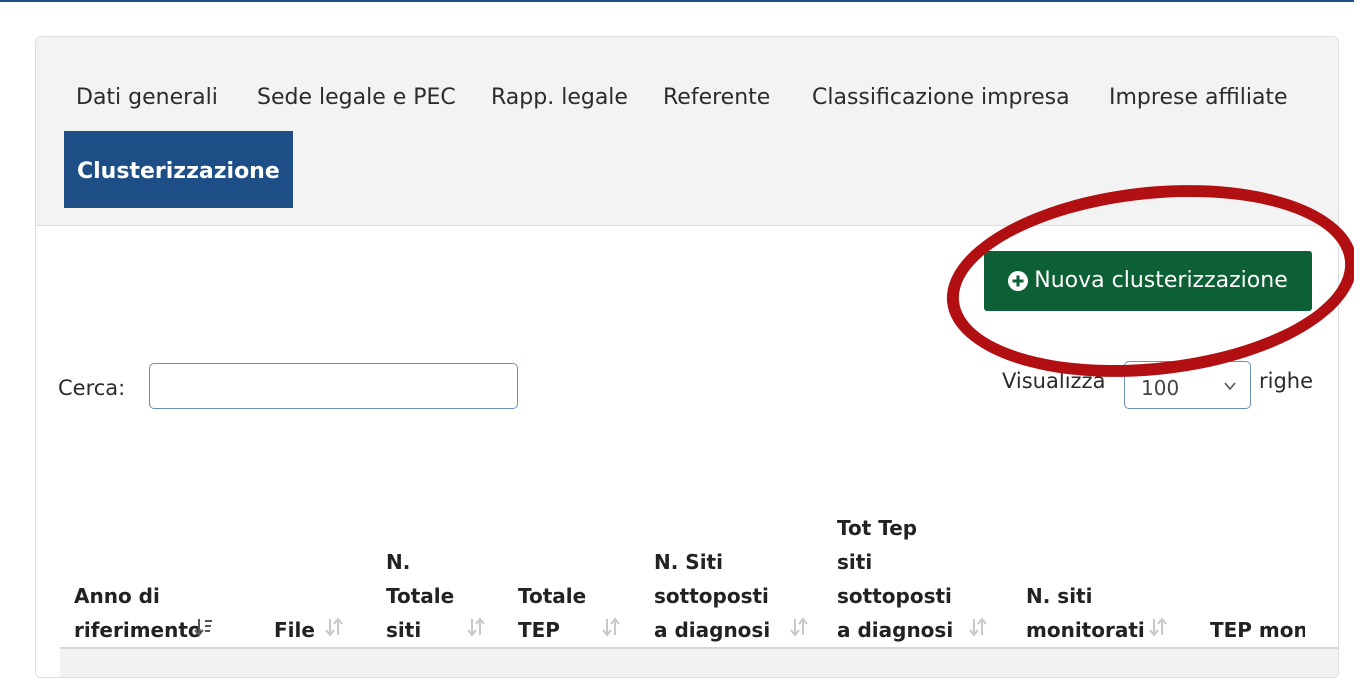 This screenshot has width=1354, height=678. What do you see at coordinates (426, 596) in the screenshot?
I see `col-totale-siti: N. Totale siti` at bounding box center [426, 596].